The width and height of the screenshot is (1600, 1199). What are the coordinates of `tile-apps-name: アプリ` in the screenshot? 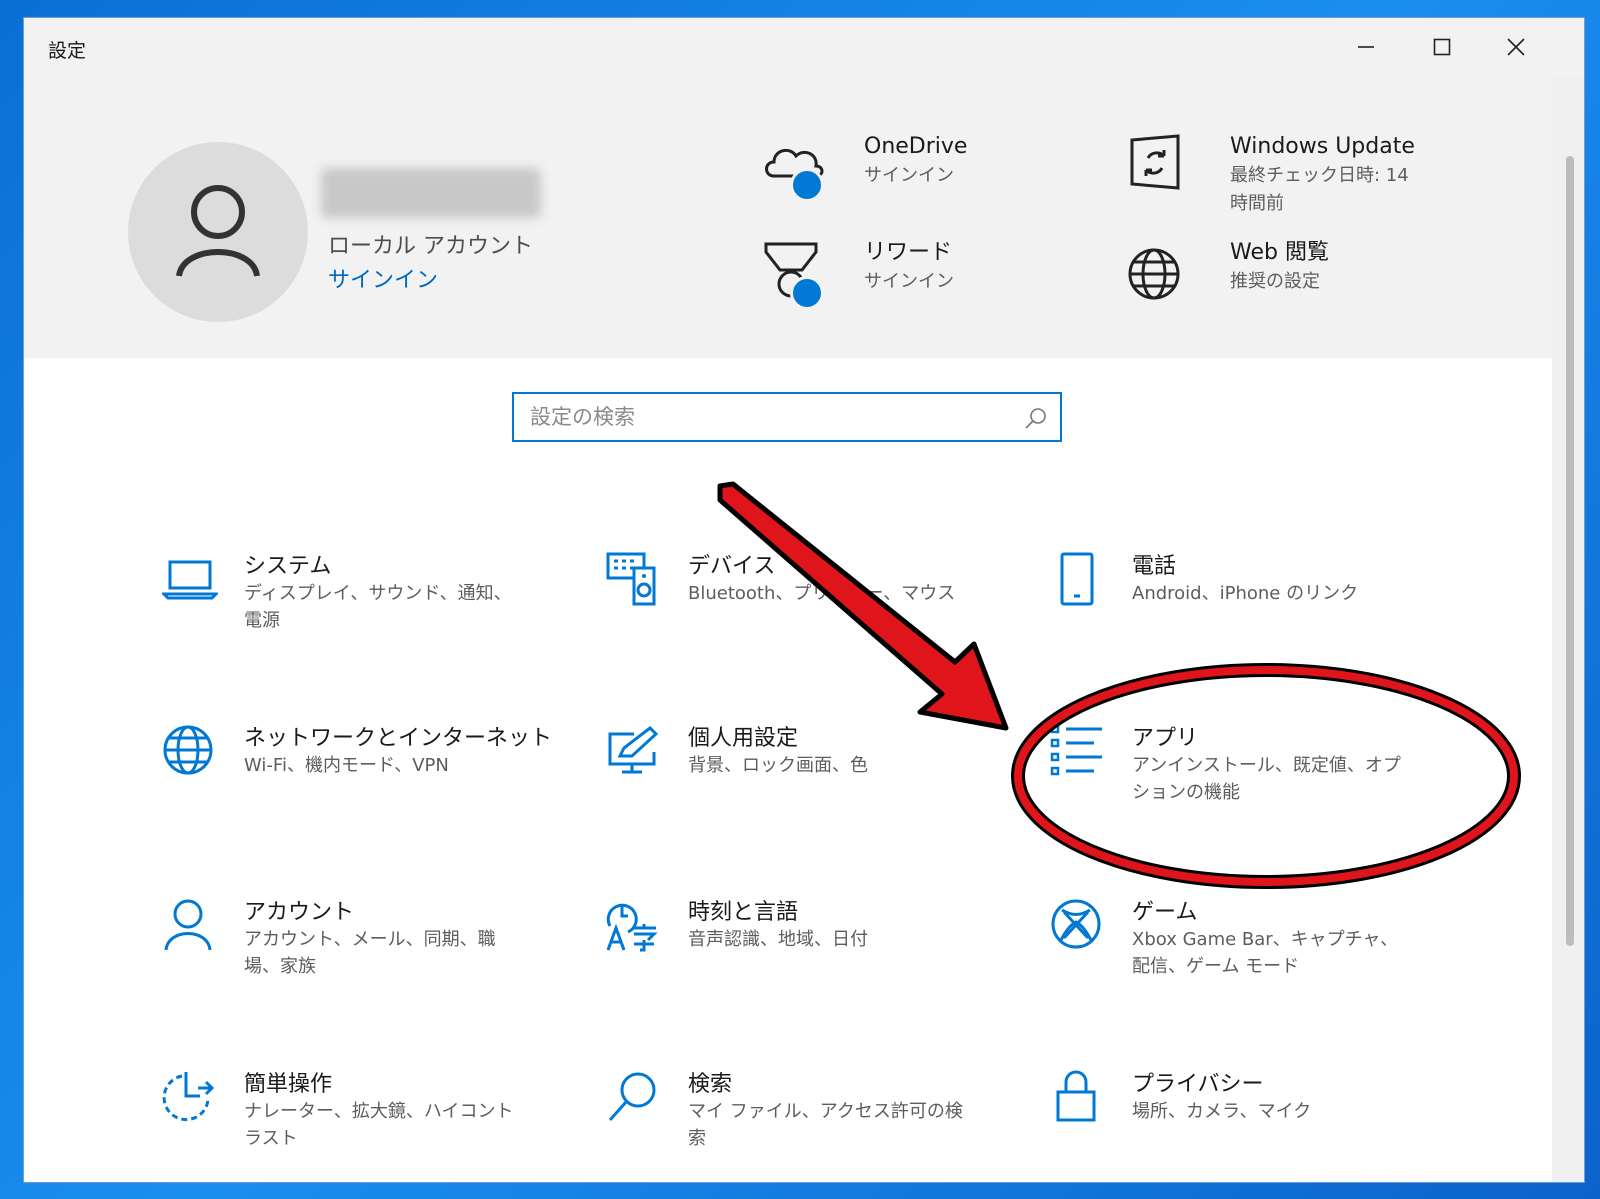 It's located at (1165, 738).